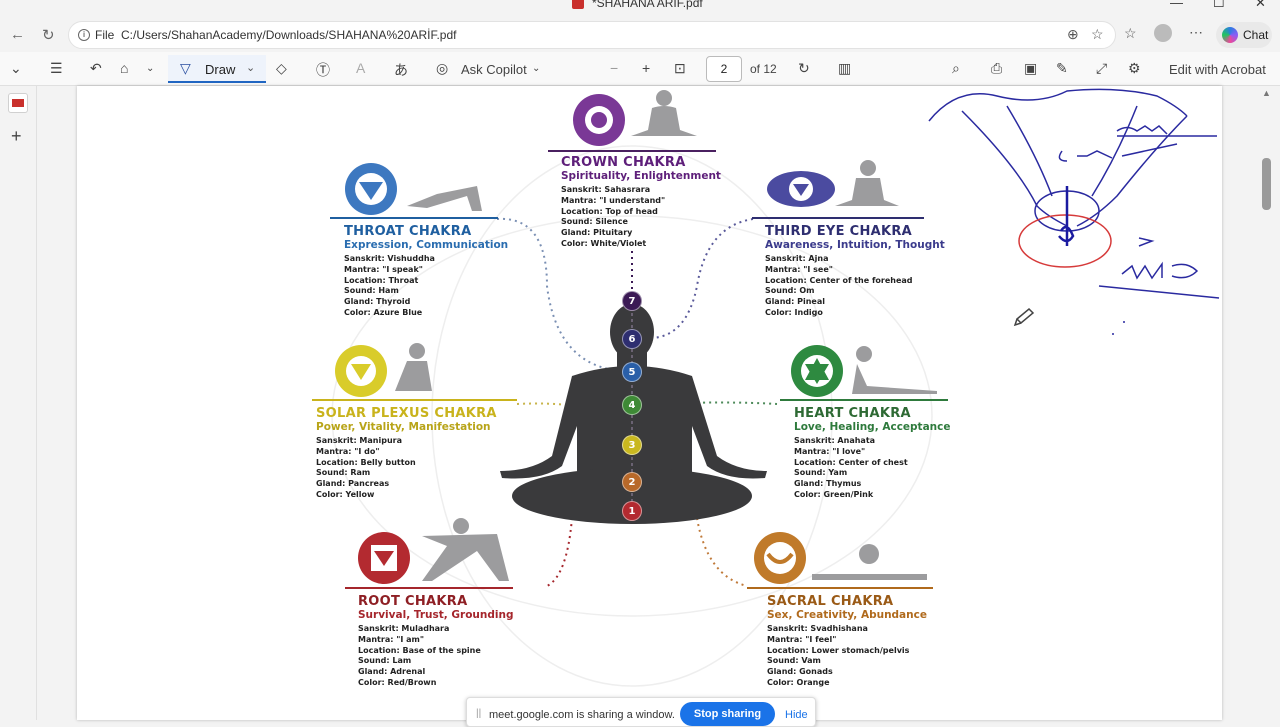 This screenshot has height=727, width=1280. What do you see at coordinates (594, 222) in the screenshot?
I see `crown-row: Sound: Silence` at bounding box center [594, 222].